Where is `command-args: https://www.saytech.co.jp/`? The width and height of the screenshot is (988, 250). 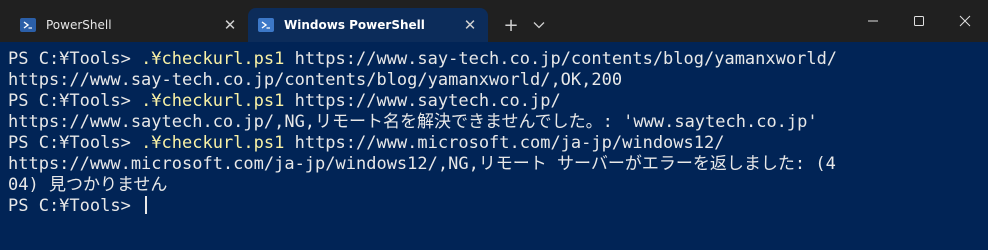
command-args: https://www.saytech.co.jp/ is located at coordinates (422, 101).